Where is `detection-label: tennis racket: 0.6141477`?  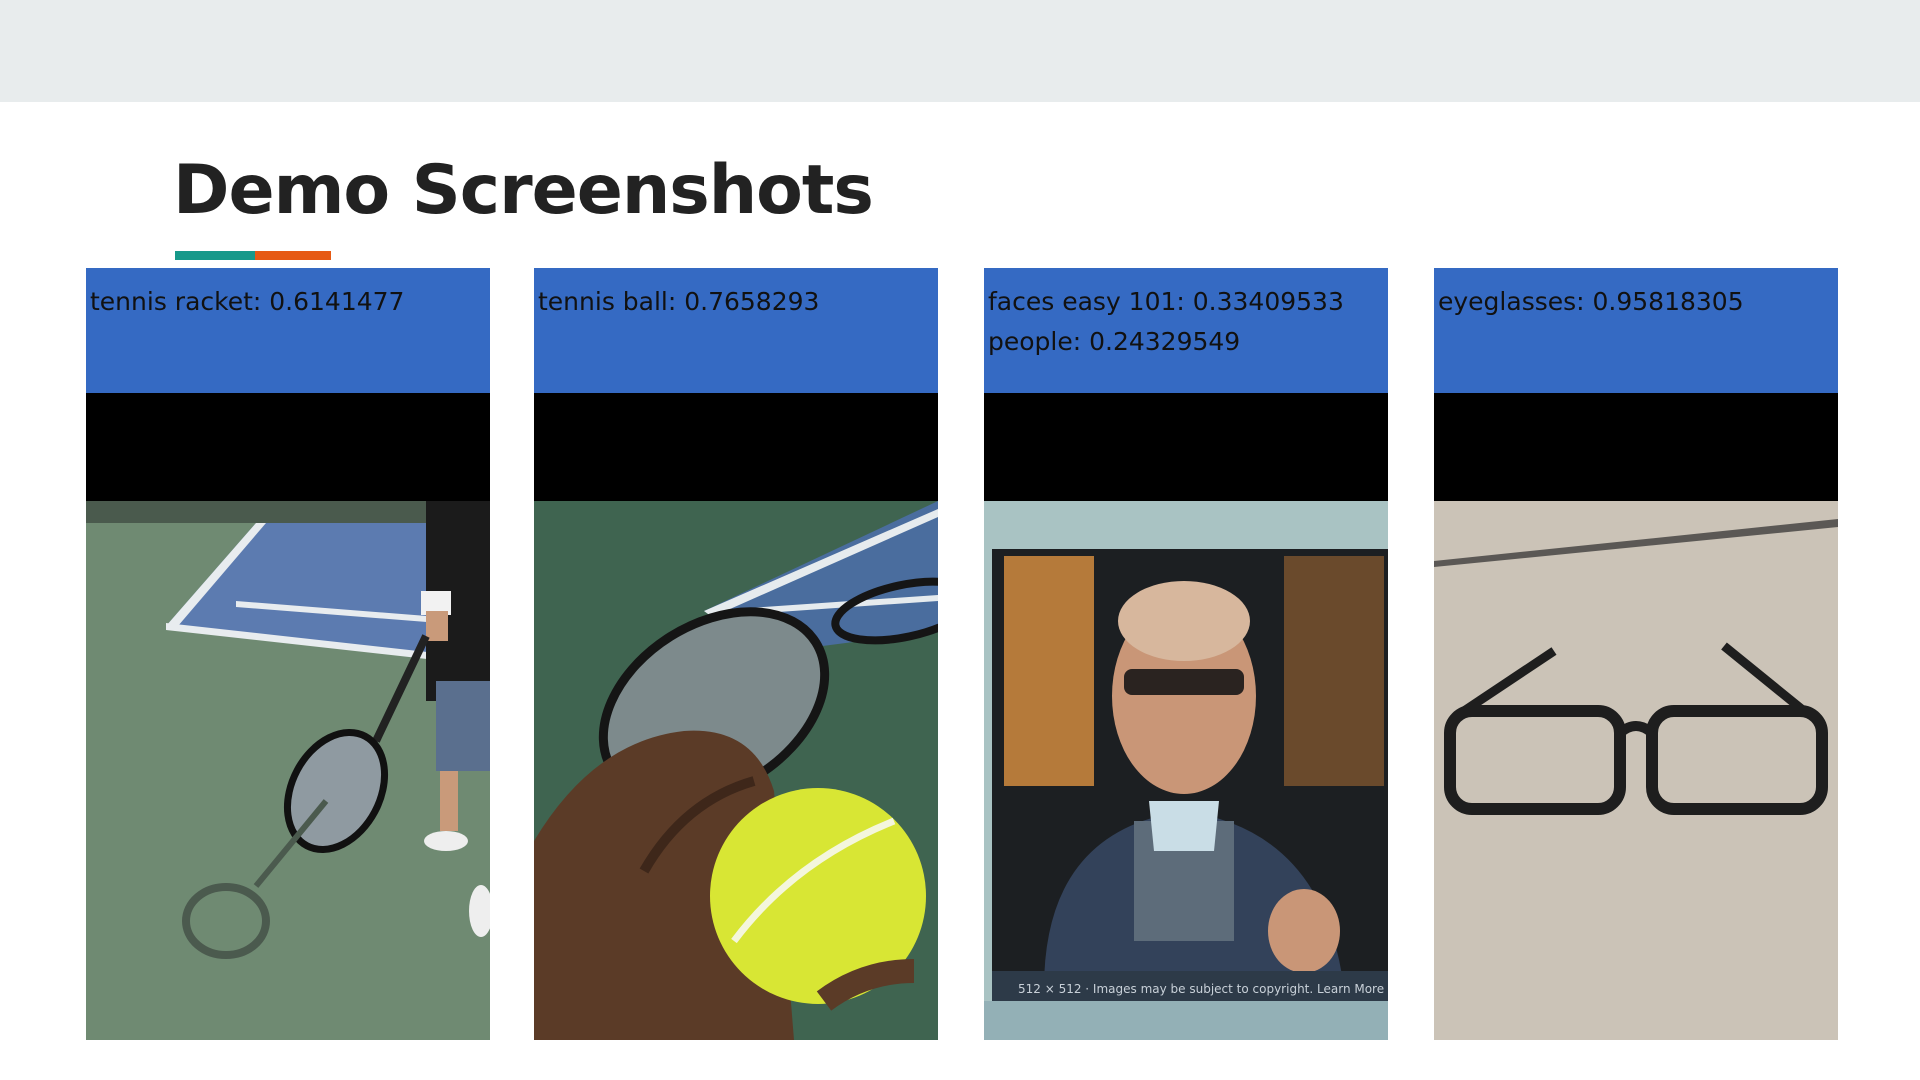 detection-label: tennis racket: 0.6141477 is located at coordinates (247, 301).